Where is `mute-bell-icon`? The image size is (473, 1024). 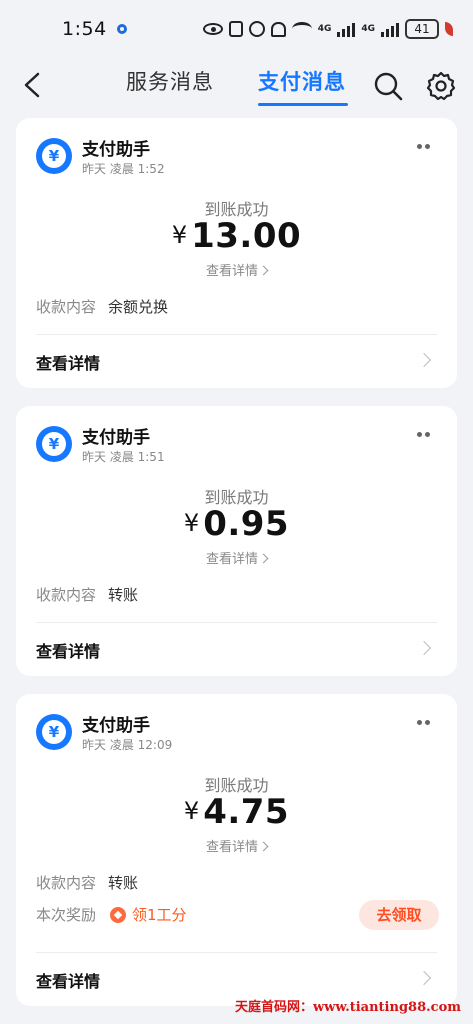 mute-bell-icon is located at coordinates (278, 29).